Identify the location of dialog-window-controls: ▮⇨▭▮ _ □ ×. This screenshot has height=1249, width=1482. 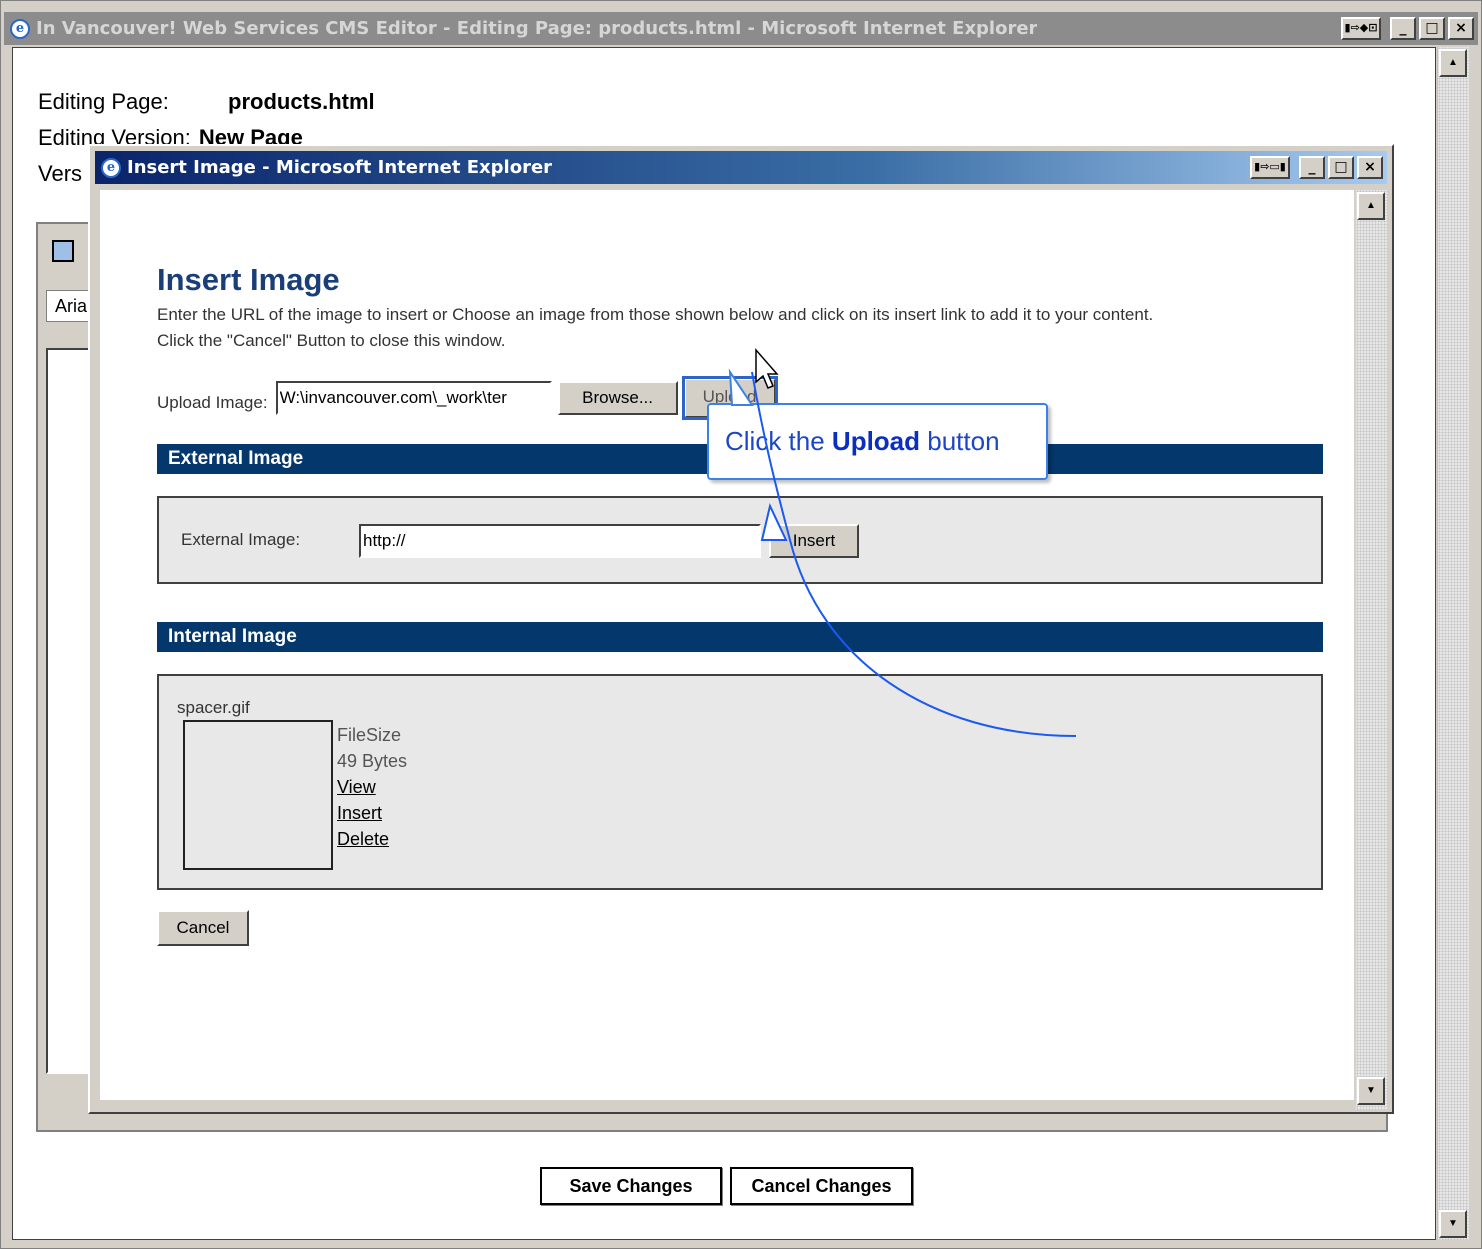
(1316, 167).